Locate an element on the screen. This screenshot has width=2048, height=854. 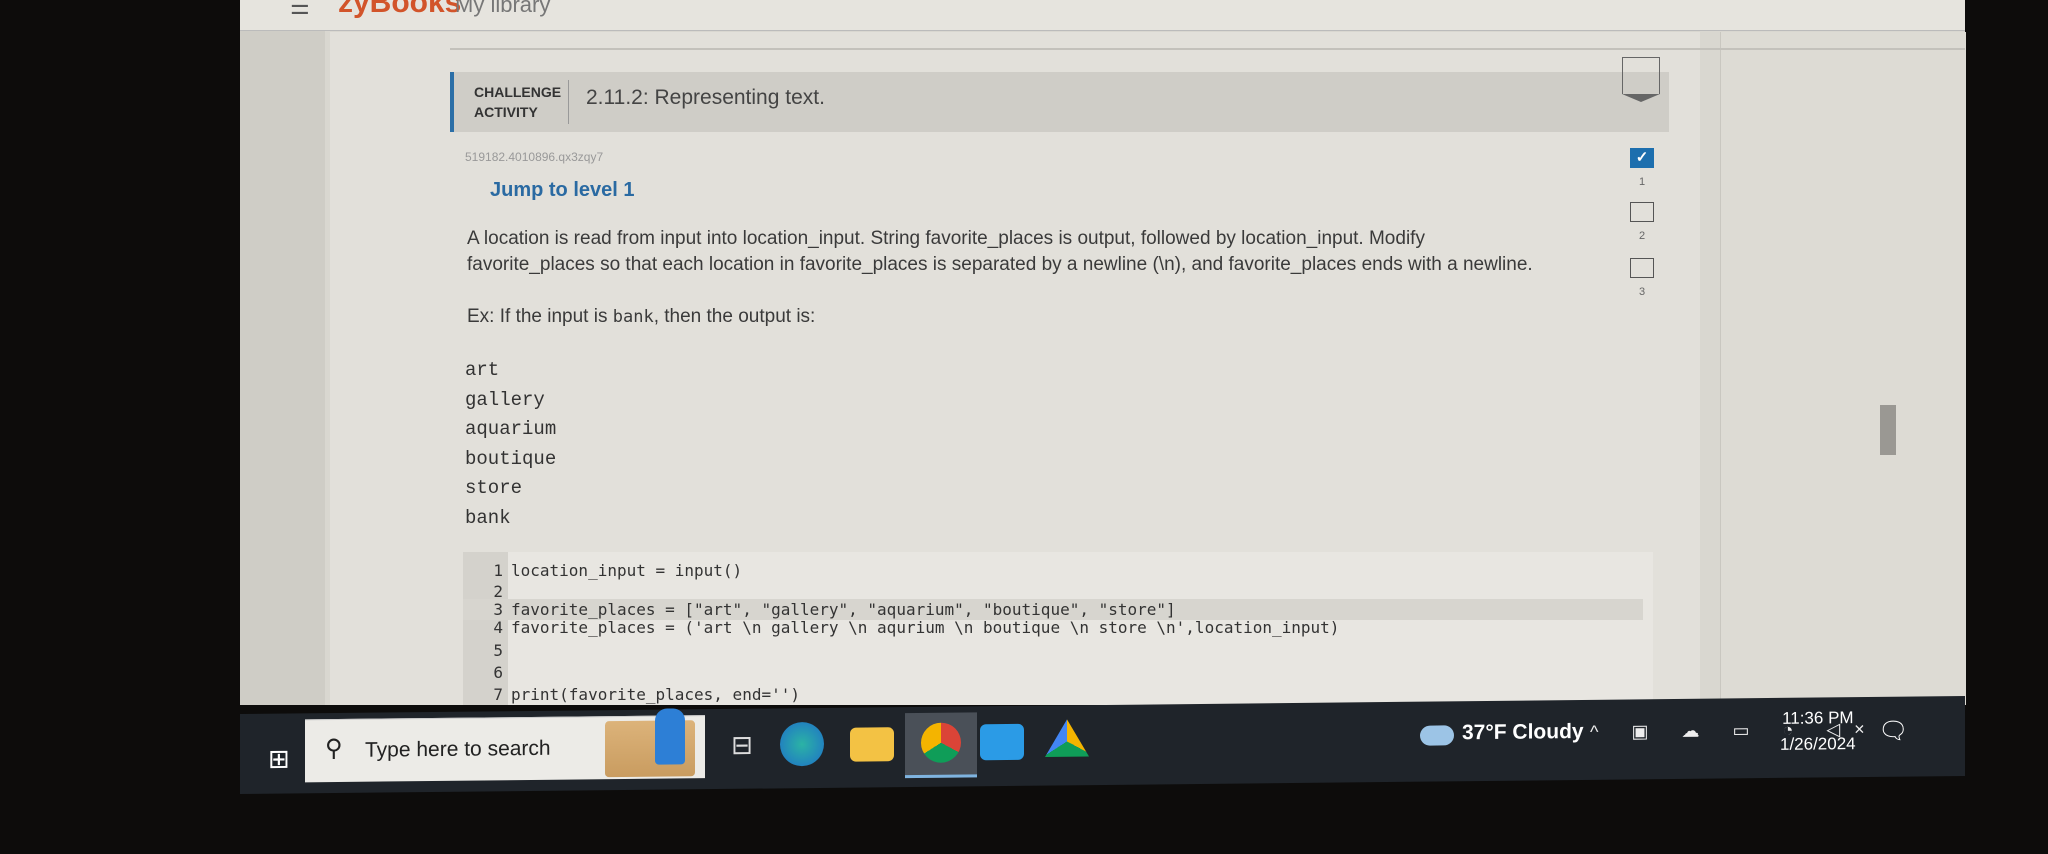
windows-start-icon: ⊞ is located at coordinates (279, 759).